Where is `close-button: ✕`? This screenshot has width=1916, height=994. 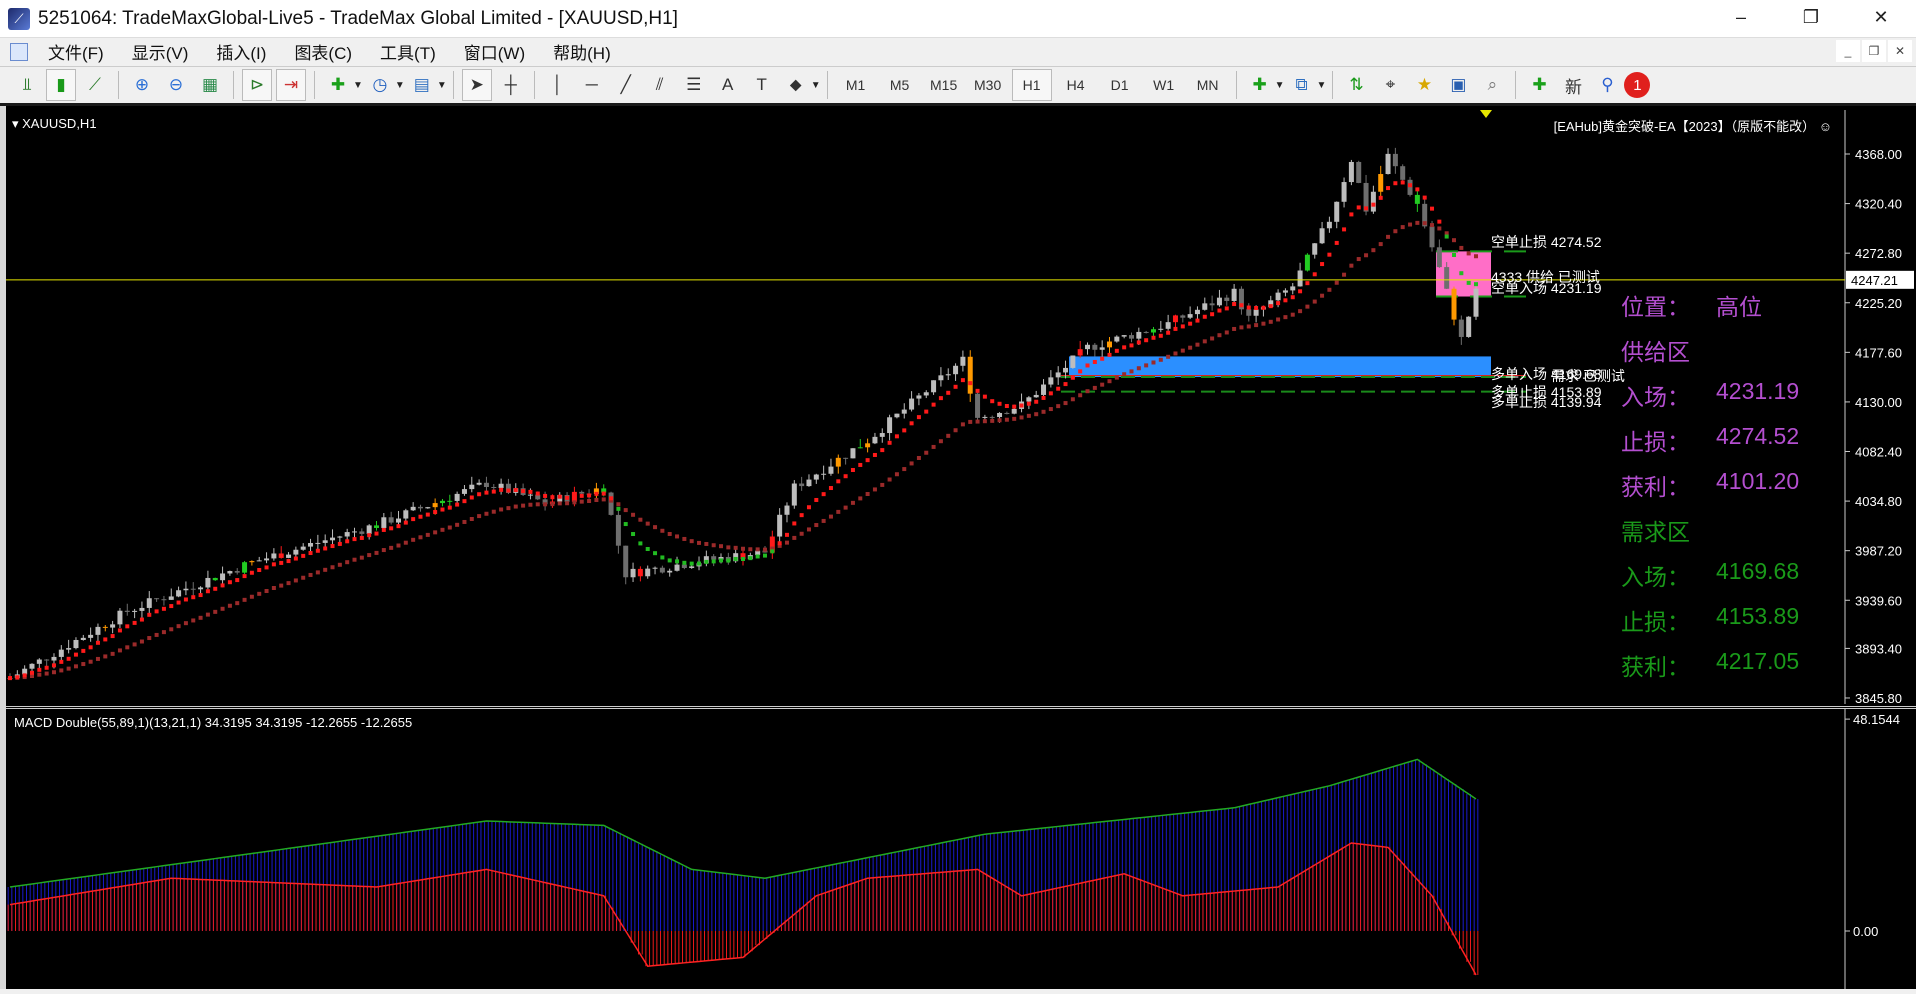
close-button: ✕ is located at coordinates (1881, 17).